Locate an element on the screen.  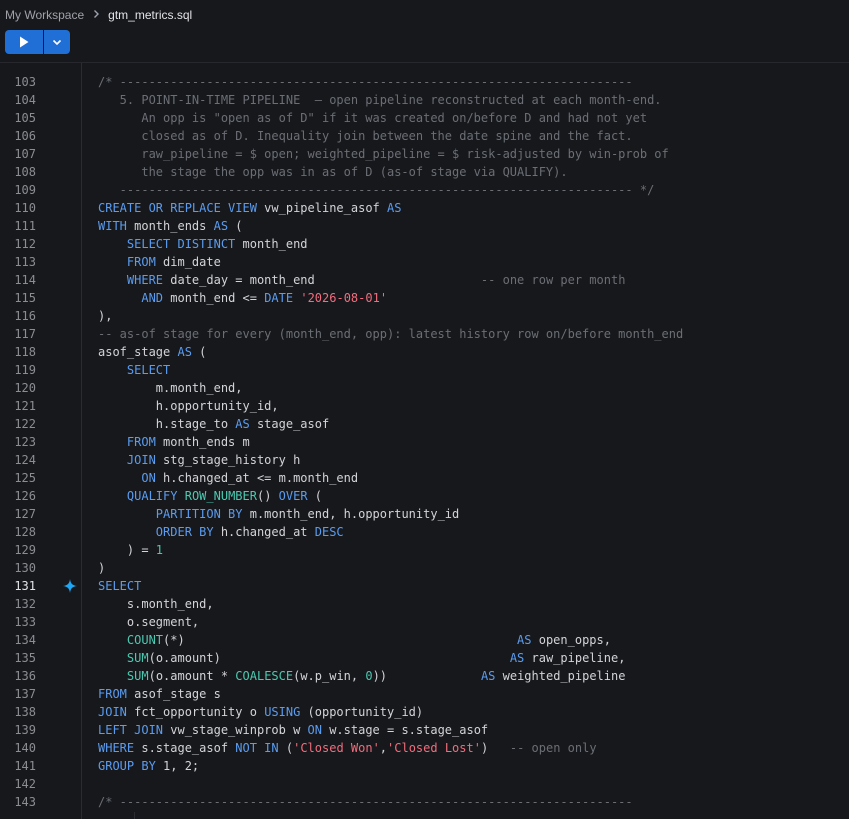
code-token-id: w.stage = s.stage_asof is located at coordinates (405, 730).